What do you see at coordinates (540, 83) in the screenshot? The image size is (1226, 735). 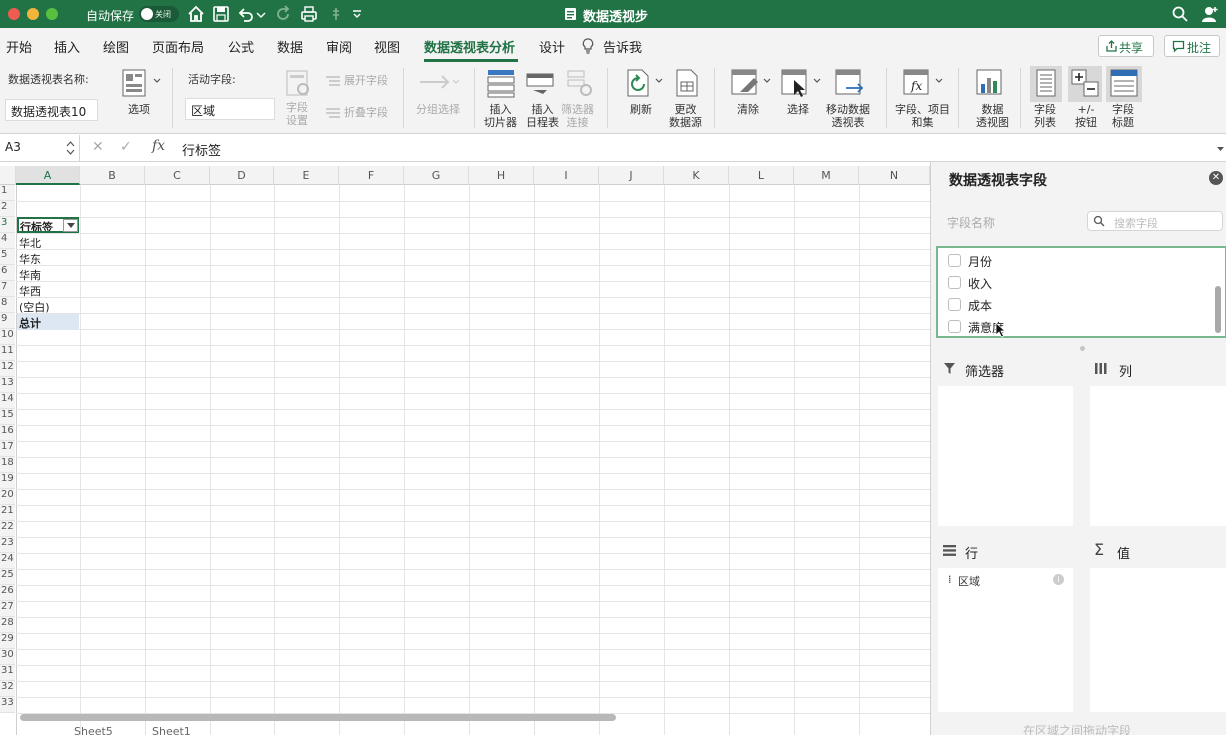 I see `insert-timeline-icon` at bounding box center [540, 83].